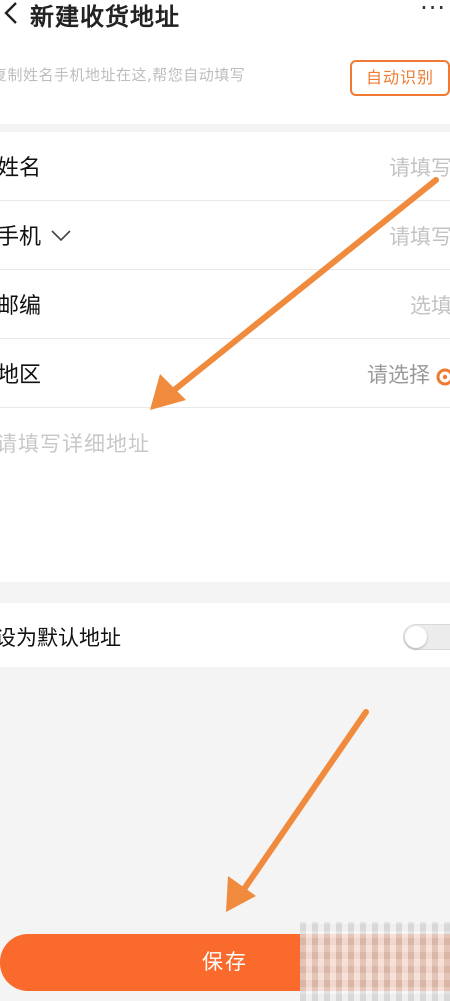 Image resolution: width=450 pixels, height=1001 pixels. What do you see at coordinates (21, 168) in the screenshot?
I see `name-label: 姓名` at bounding box center [21, 168].